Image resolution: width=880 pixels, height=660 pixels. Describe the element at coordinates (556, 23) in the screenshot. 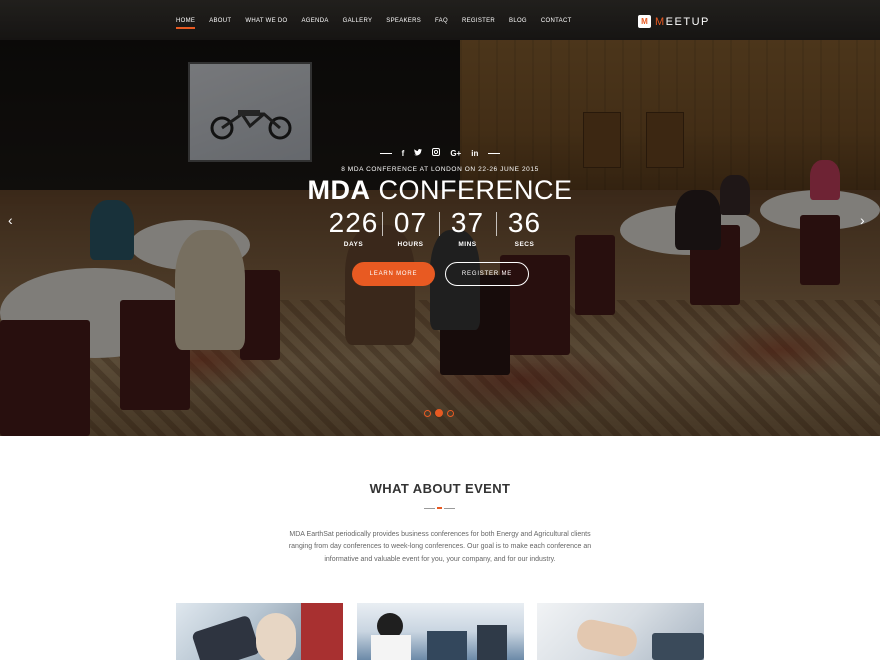

I see `nav-contact: CONTACT` at that location.